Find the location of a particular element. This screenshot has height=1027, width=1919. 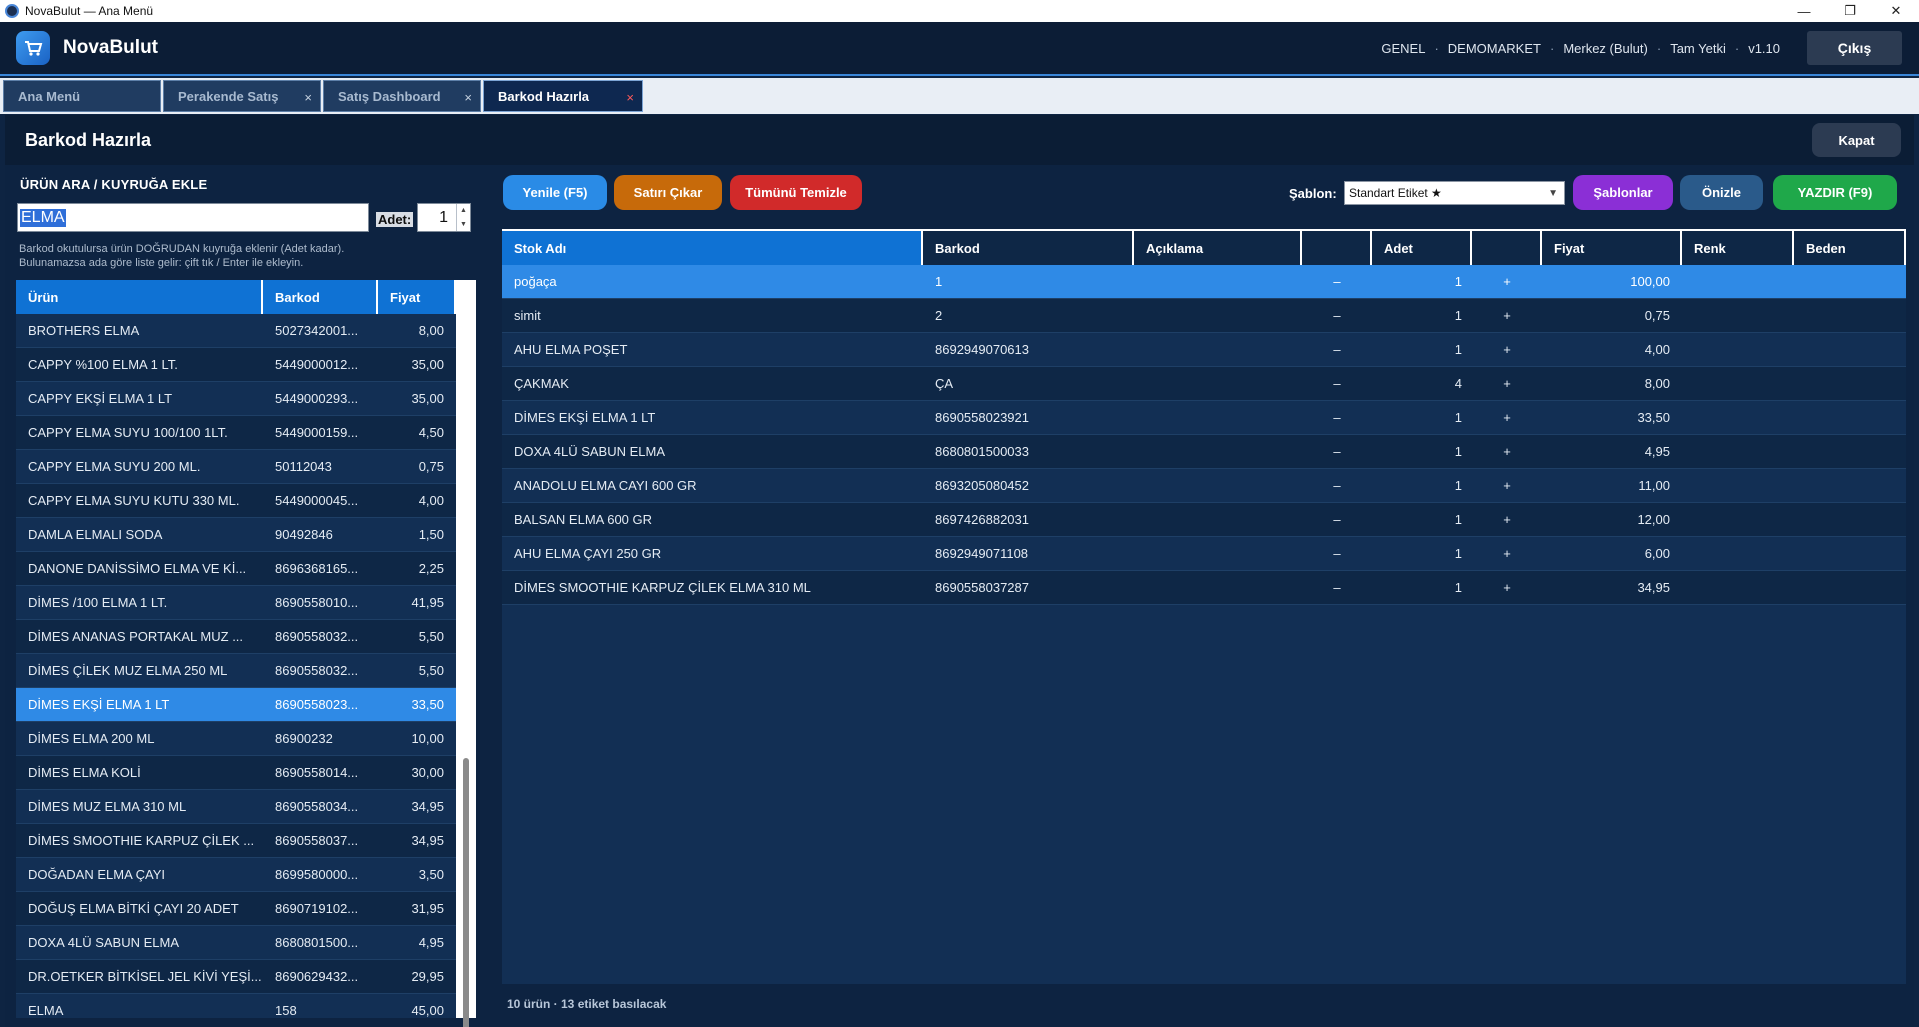

templates-button: Şablonlar is located at coordinates (1623, 192).